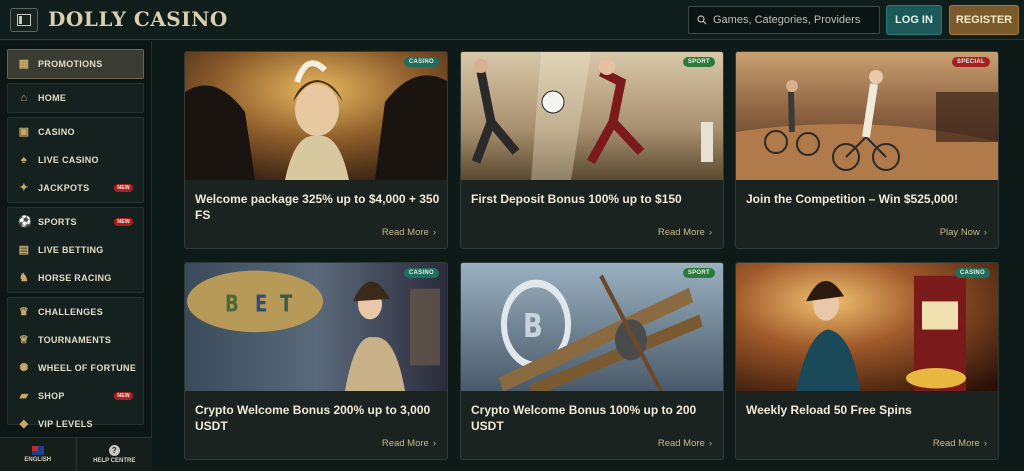 The height and width of the screenshot is (471, 1024). I want to click on sidebar-item-home: ⌂ HOME, so click(75, 98).